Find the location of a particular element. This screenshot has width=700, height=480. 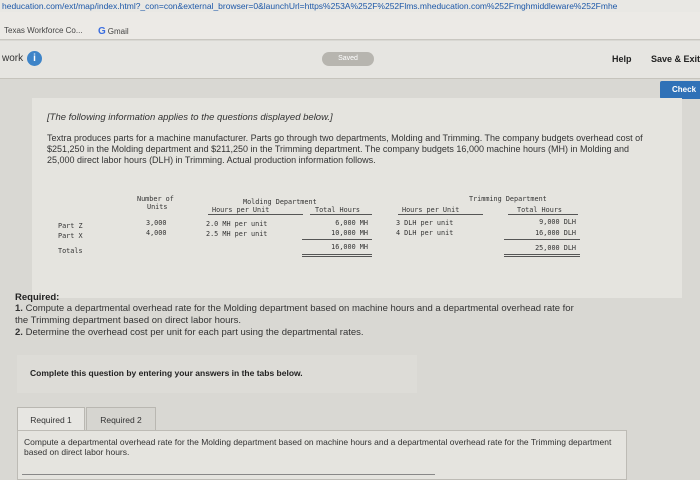

molding-subtotal-rule is located at coordinates (337, 239).